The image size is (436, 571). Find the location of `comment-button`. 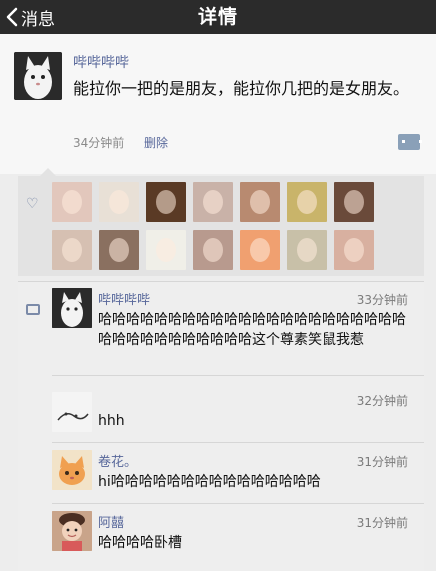

comment-button is located at coordinates (410, 142).